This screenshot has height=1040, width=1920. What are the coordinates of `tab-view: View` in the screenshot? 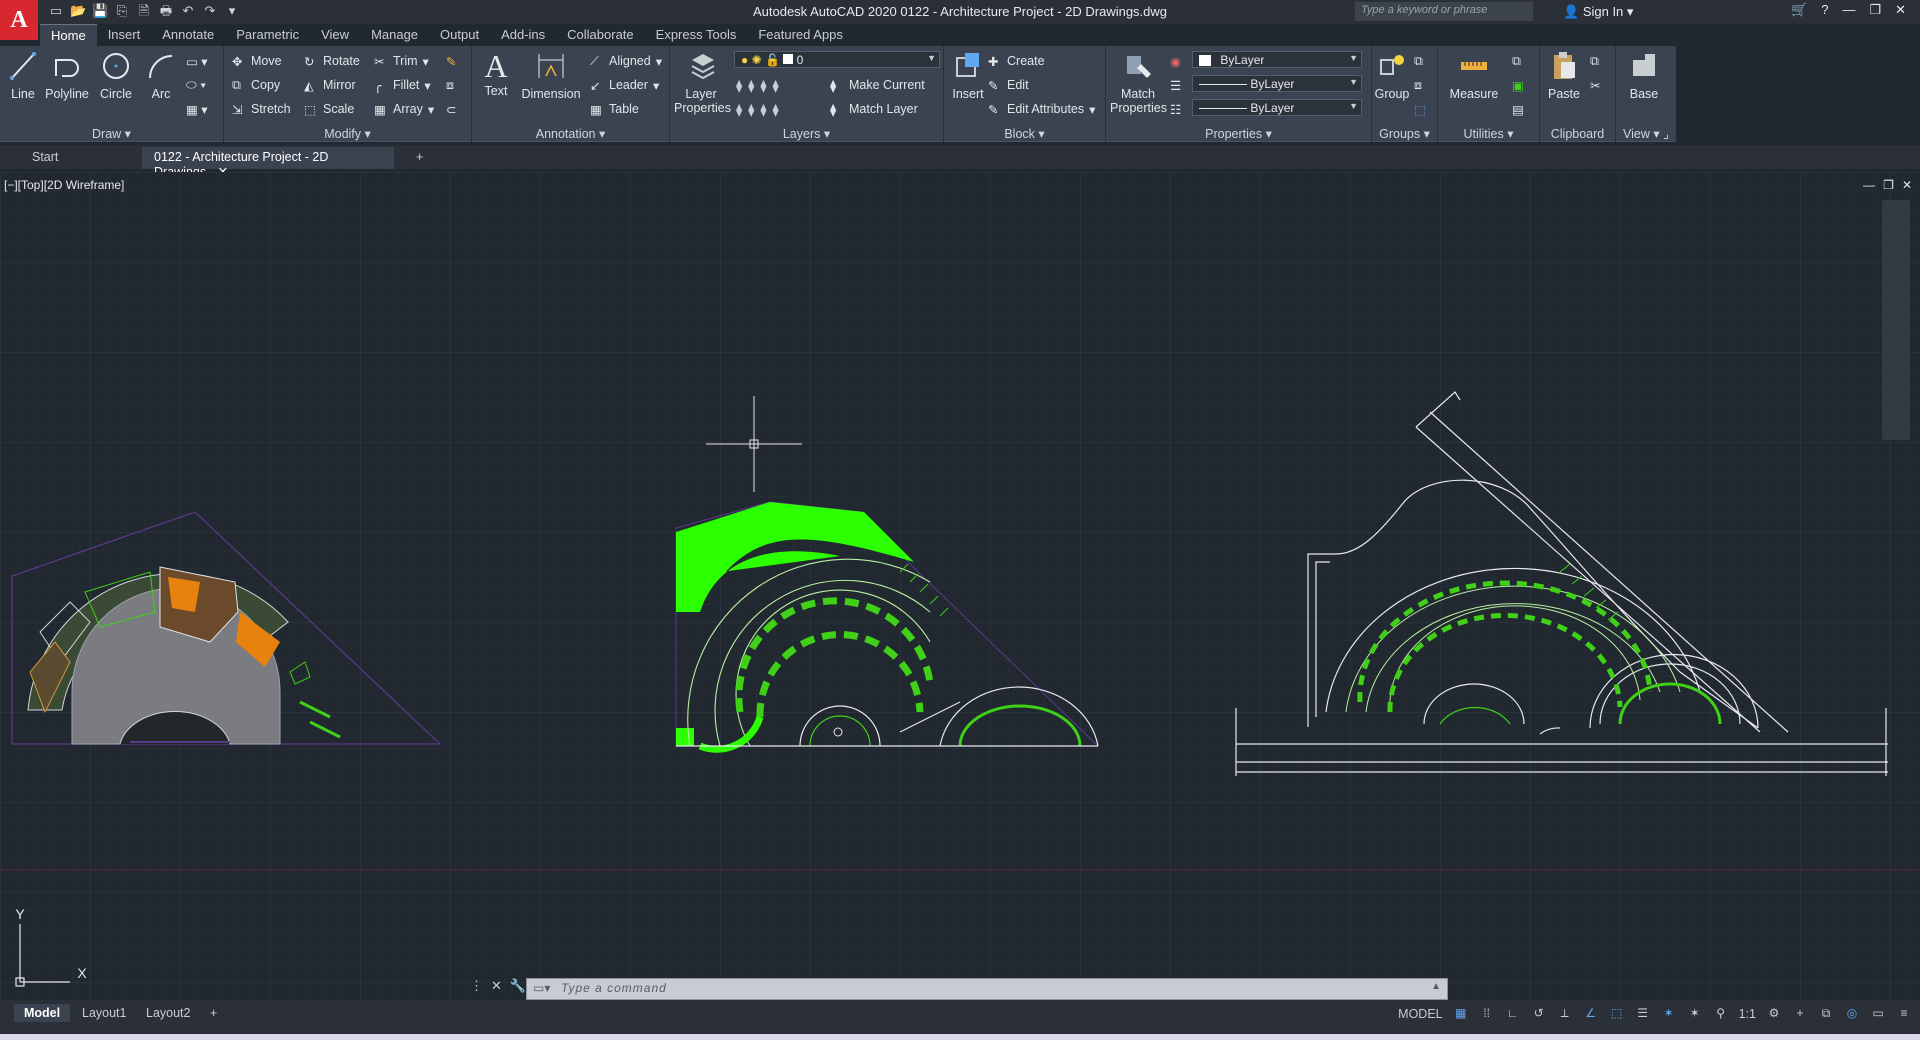 It's located at (335, 35).